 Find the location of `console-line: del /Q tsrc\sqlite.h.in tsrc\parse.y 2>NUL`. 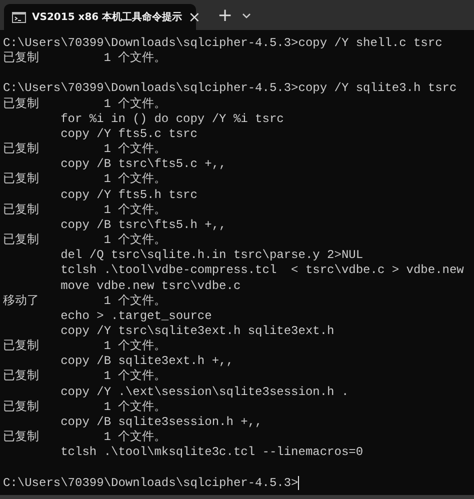

console-line: del /Q tsrc\sqlite.h.in tsrc\parse.y 2>NUL is located at coordinates (212, 256).